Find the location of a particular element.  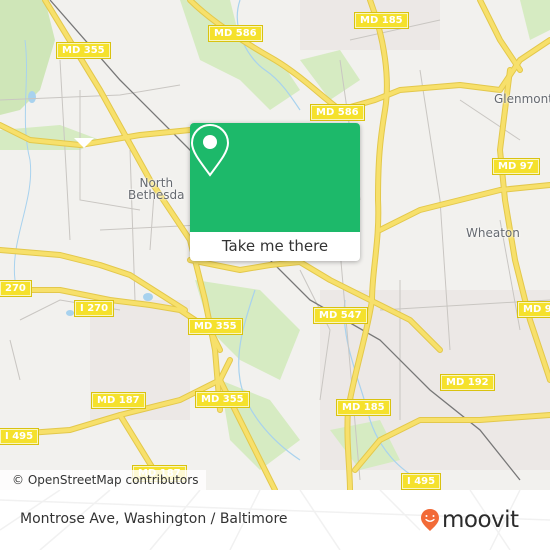

road-label: MD 9 is located at coordinates (533, 309).